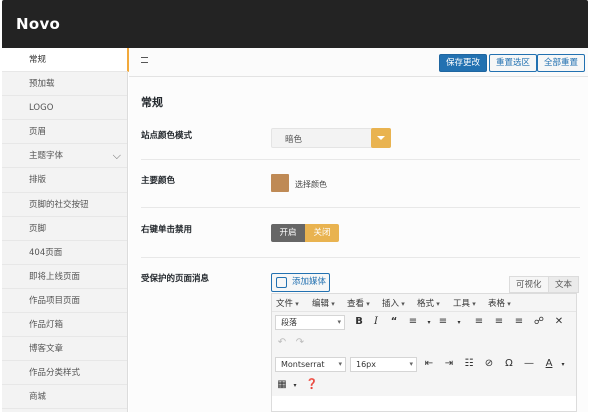  Describe the element at coordinates (65, 60) in the screenshot. I see `sidebar-item: 常规` at that location.